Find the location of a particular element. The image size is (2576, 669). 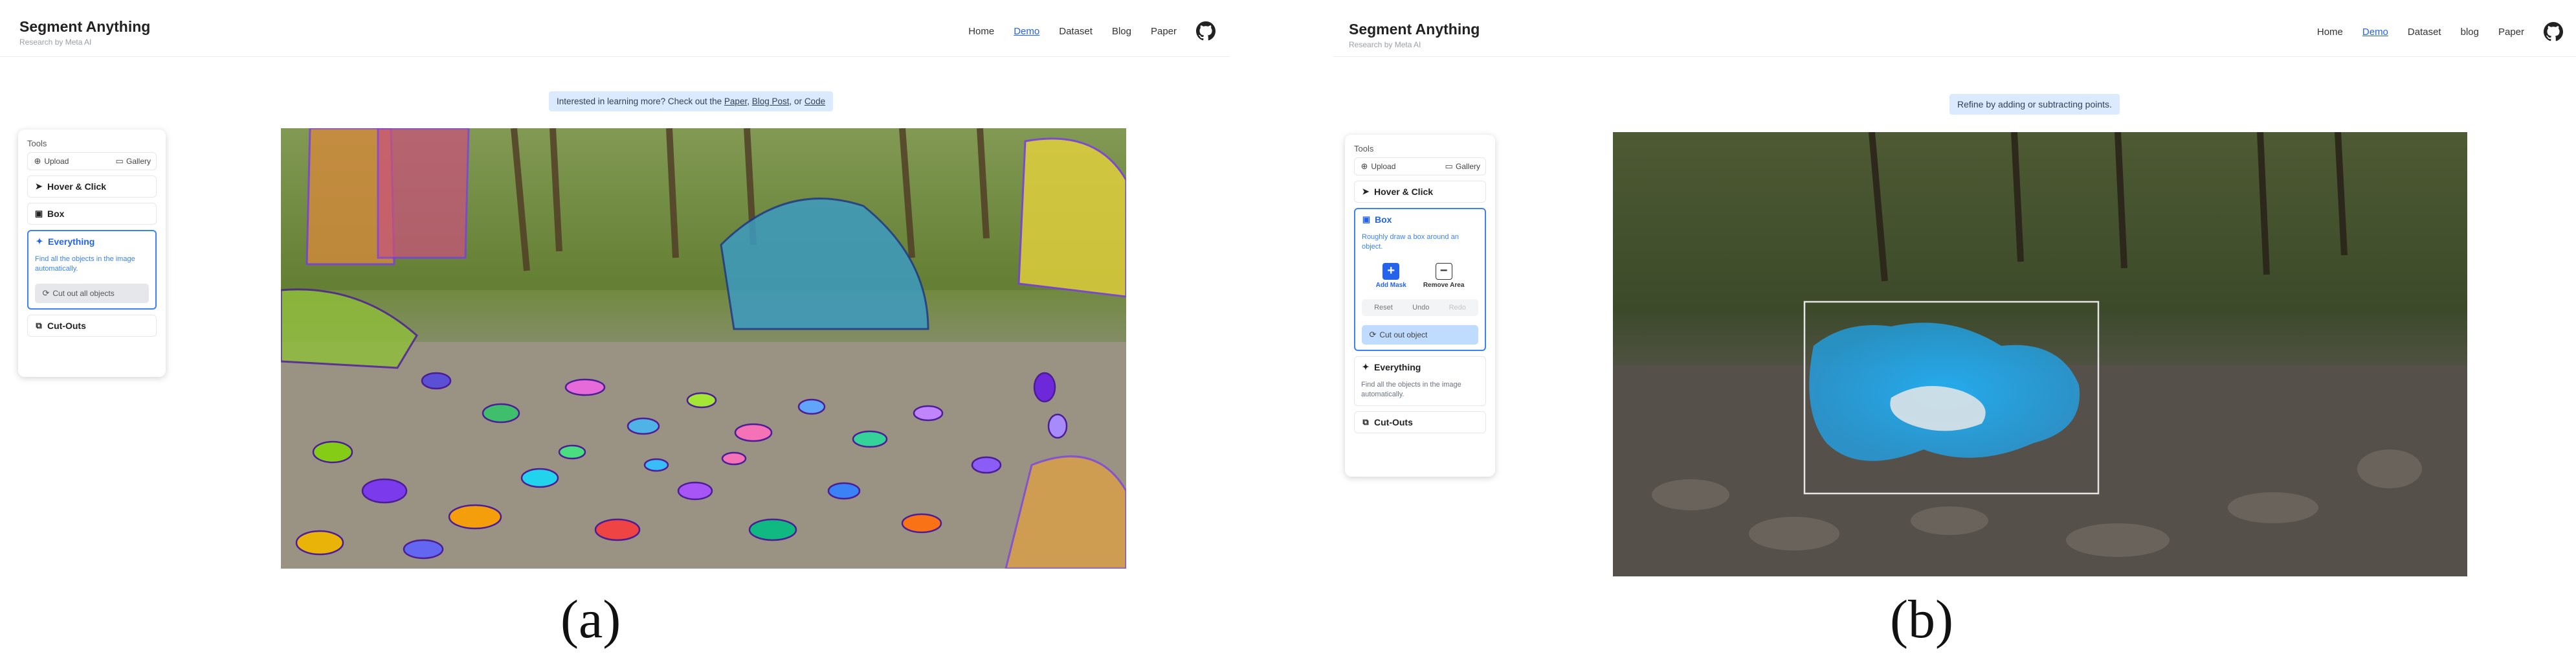

paper-link: Paper is located at coordinates (735, 101).